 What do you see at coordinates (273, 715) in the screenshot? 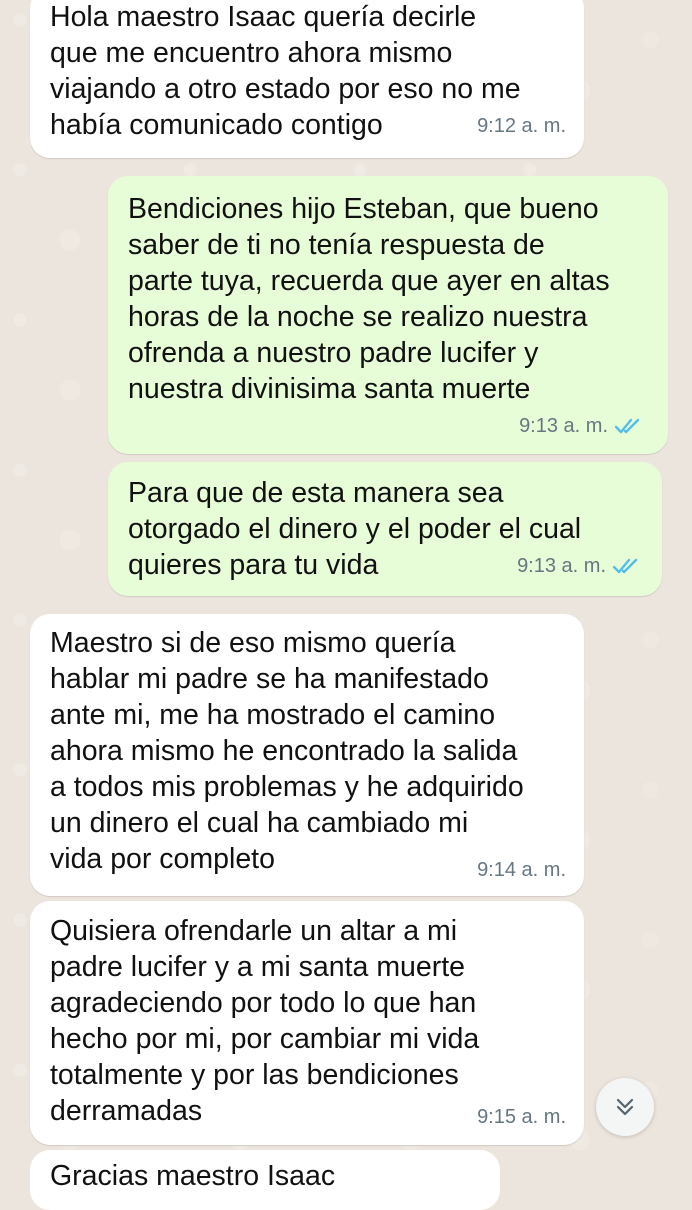
I see `message-line: ante mi, me ha mostrado el camino` at bounding box center [273, 715].